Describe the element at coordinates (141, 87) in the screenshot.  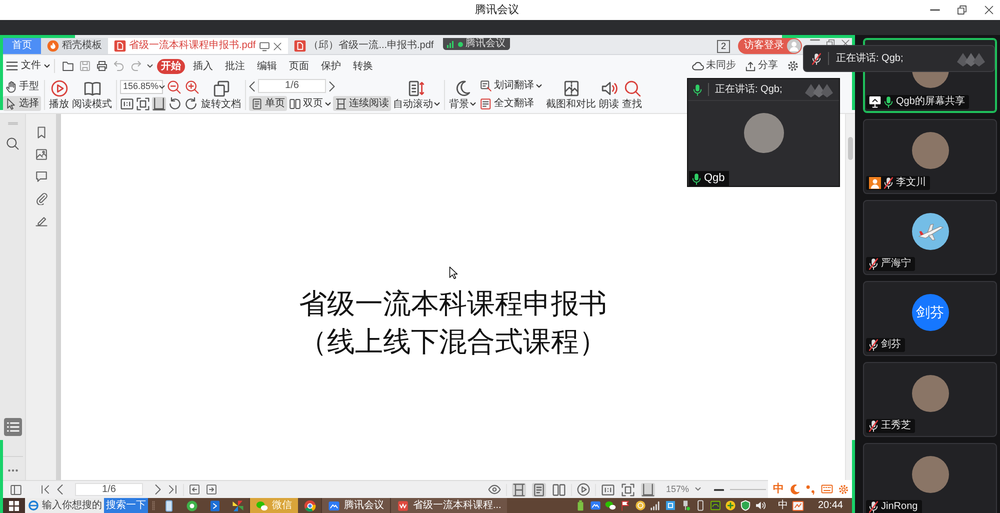
I see `zoom-field: 156.85%` at that location.